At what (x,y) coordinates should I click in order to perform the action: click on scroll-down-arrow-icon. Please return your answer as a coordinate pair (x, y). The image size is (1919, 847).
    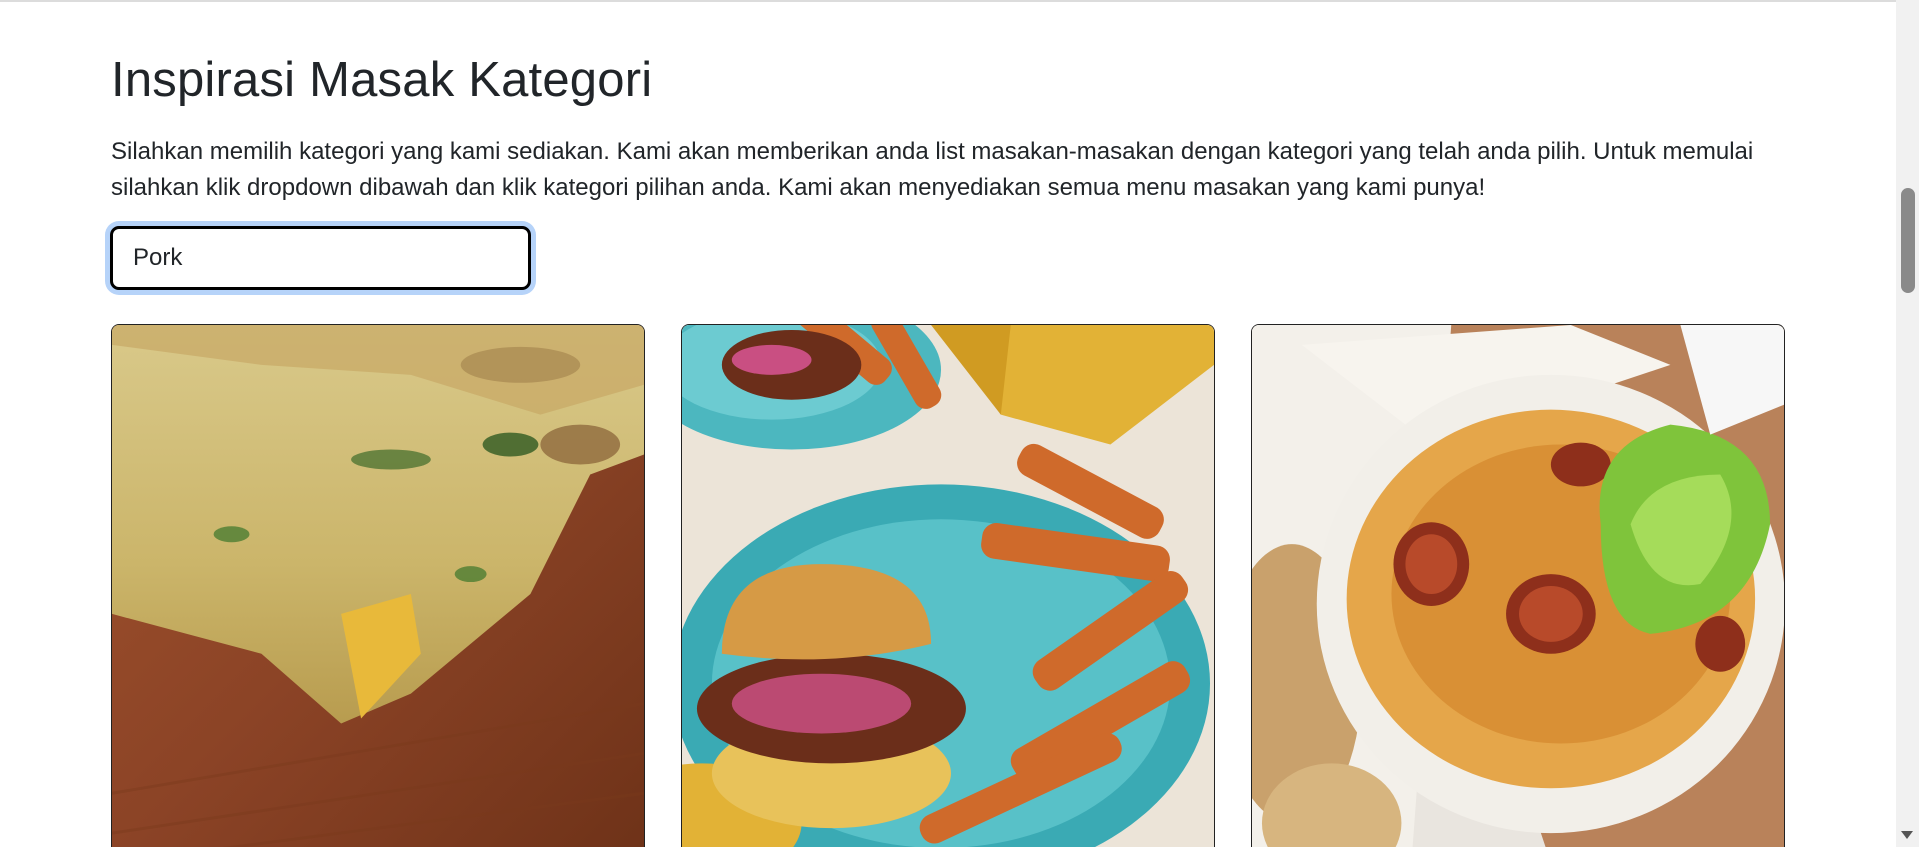
    Looking at the image, I should click on (1907, 835).